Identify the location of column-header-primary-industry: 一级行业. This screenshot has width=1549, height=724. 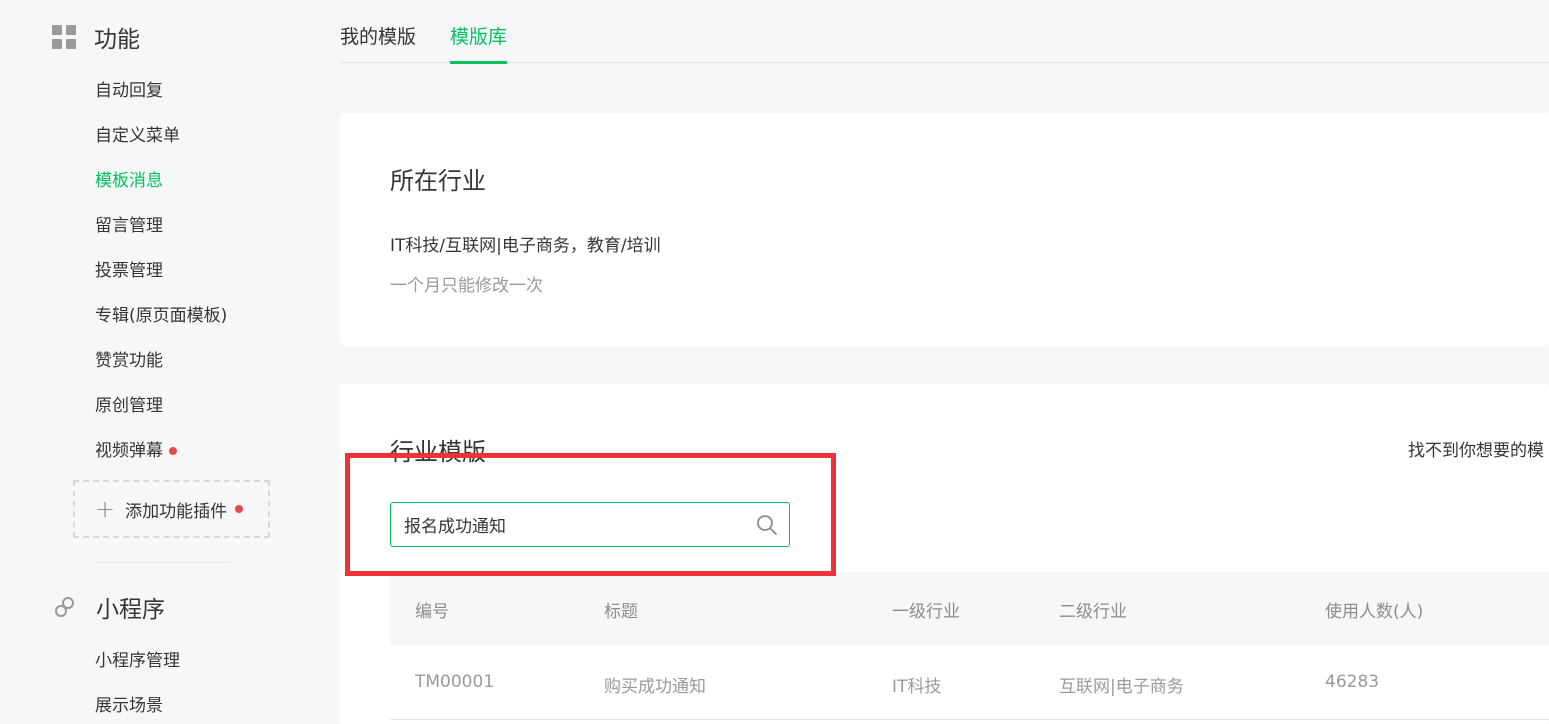
(926, 612).